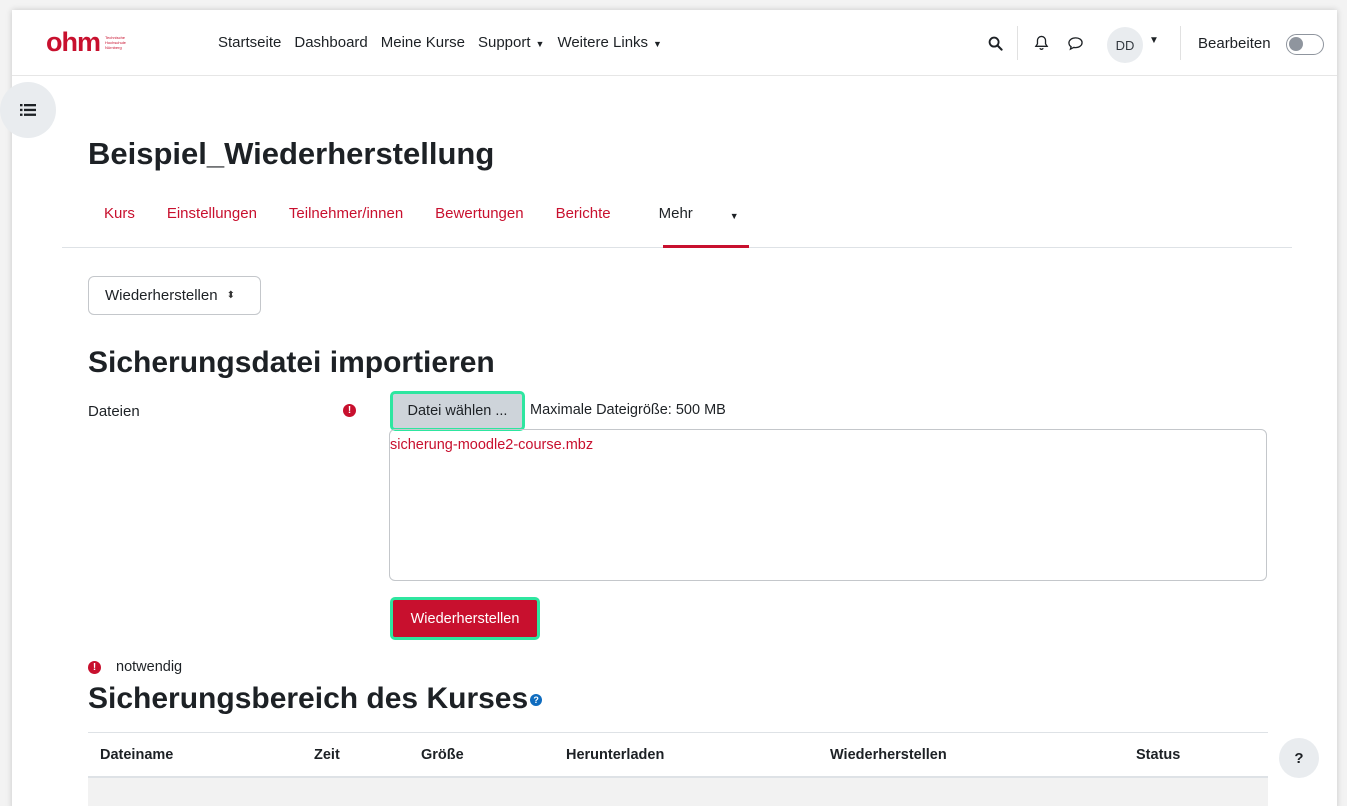 The image size is (1347, 806). What do you see at coordinates (113, 47) in the screenshot?
I see `logo-sub-line: Nürnberg` at bounding box center [113, 47].